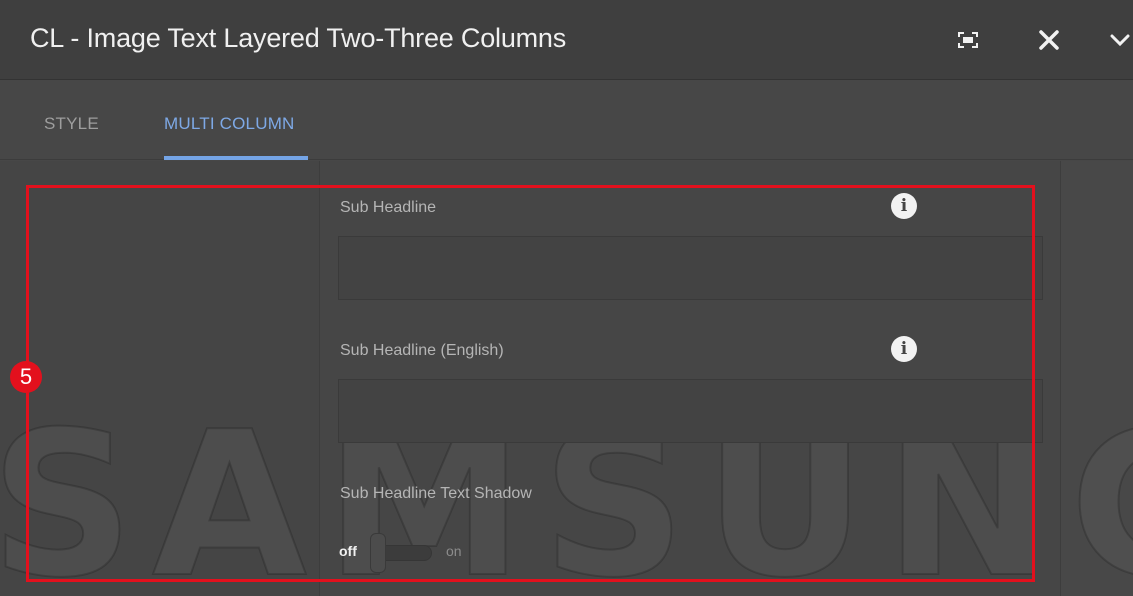 The image size is (1133, 596). I want to click on tab-bar: STYLE MULTI COLUMN, so click(566, 120).